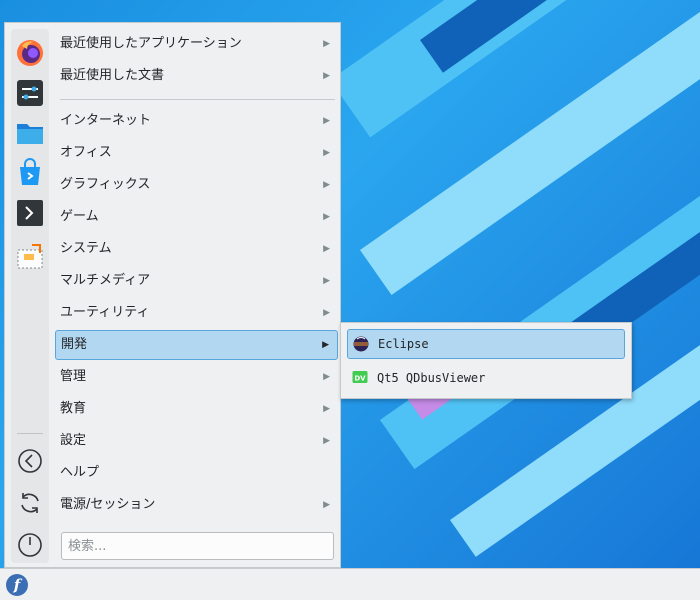  What do you see at coordinates (151, 43) in the screenshot?
I see `category-label: 最近使用したアプリケーション` at bounding box center [151, 43].